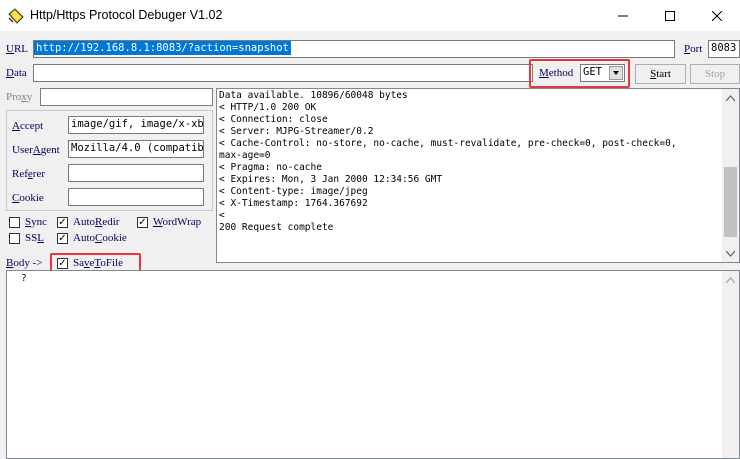 The image size is (740, 459). I want to click on minimize-icon, so click(623, 15).